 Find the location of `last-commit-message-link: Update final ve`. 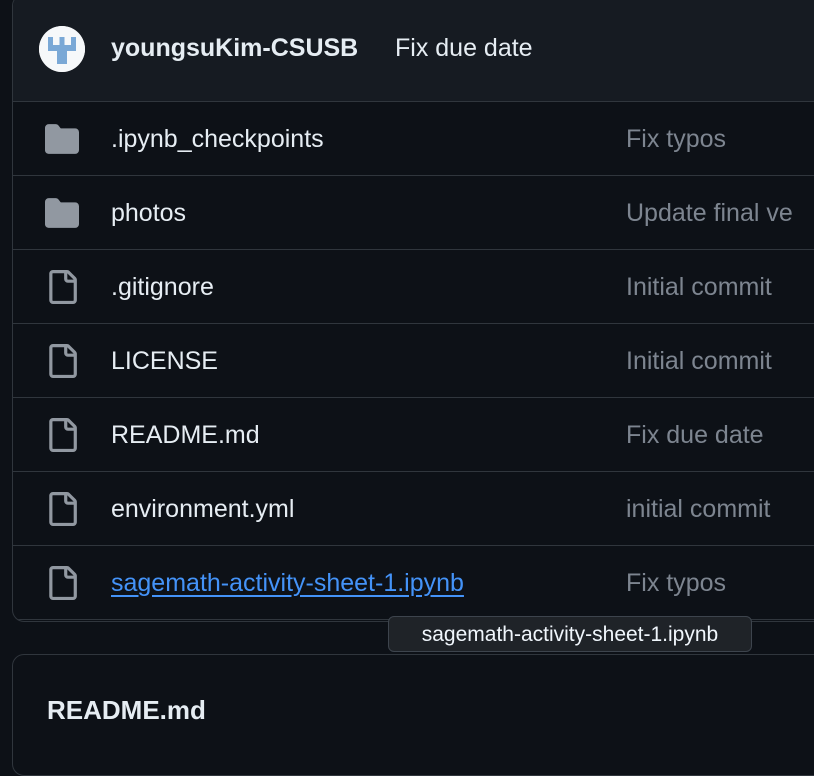

last-commit-message-link: Update final ve is located at coordinates (709, 213).